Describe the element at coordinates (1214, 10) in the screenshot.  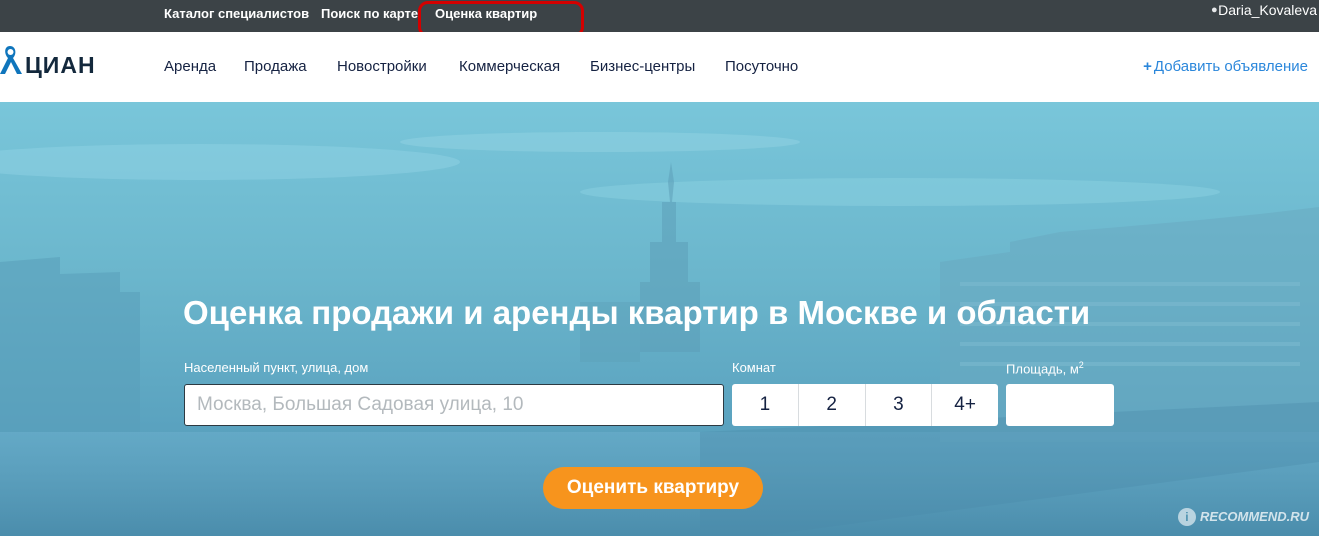
I see `bell-icon: ●` at that location.